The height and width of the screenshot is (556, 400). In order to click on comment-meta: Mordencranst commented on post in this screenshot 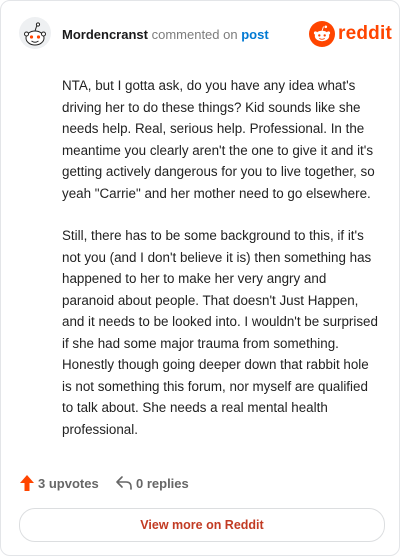, I will do `click(165, 35)`.